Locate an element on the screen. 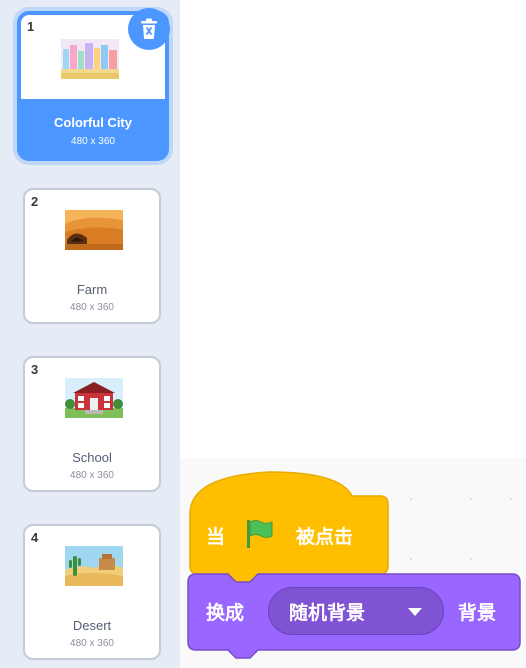 The image size is (526, 668). backdrop-dropdown: 随机背景 is located at coordinates (356, 611).